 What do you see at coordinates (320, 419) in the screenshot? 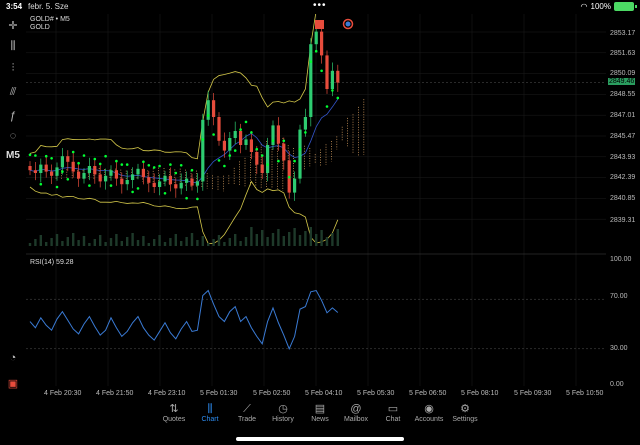
I see `tab-label: News` at bounding box center [320, 419].